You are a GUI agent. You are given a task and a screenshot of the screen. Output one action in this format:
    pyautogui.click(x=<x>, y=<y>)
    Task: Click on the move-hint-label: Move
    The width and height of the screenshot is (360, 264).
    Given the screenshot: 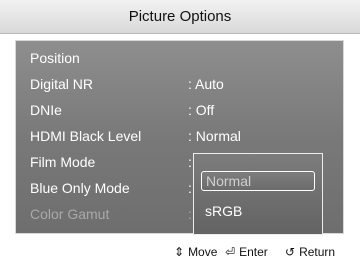 What is the action you would take?
    pyautogui.click(x=203, y=252)
    